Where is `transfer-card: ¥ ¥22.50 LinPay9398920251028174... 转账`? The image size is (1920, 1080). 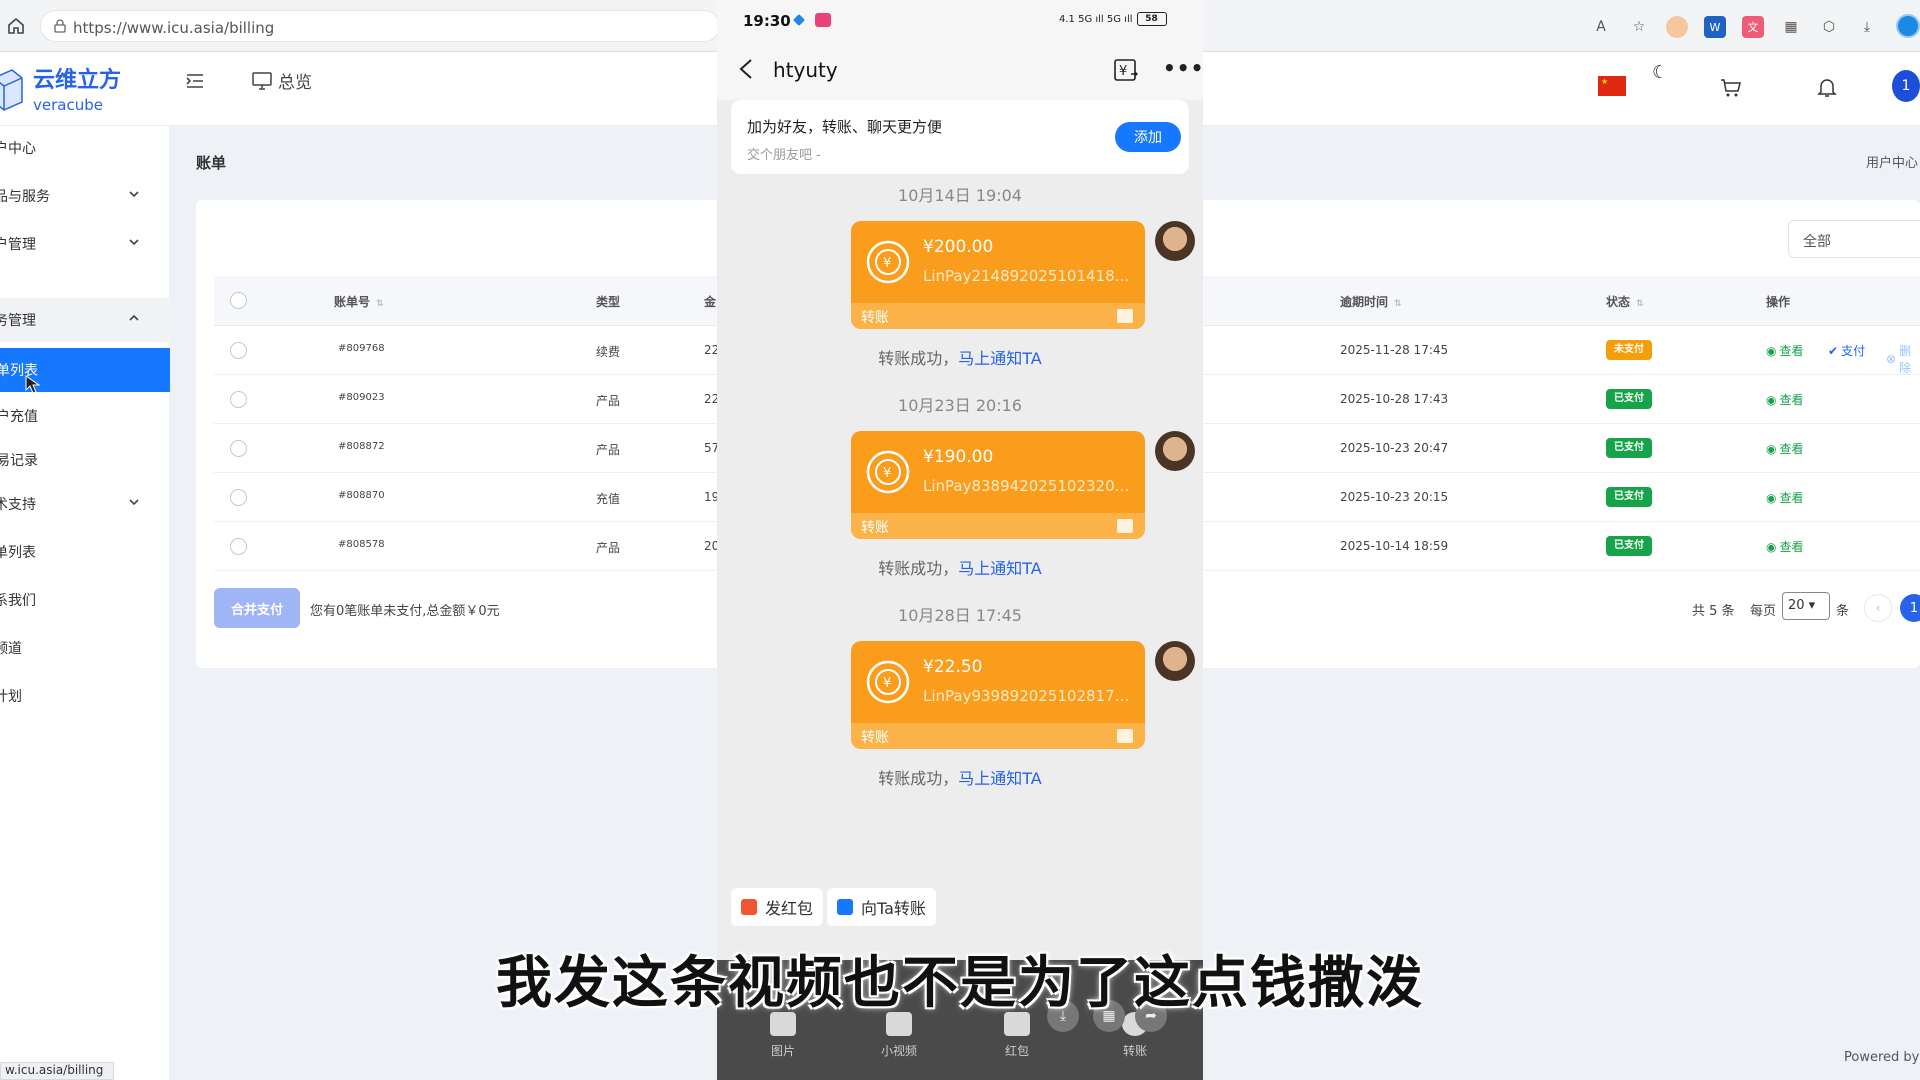
transfer-card: ¥ ¥22.50 LinPay9398920251028174... 转账 is located at coordinates (998, 695).